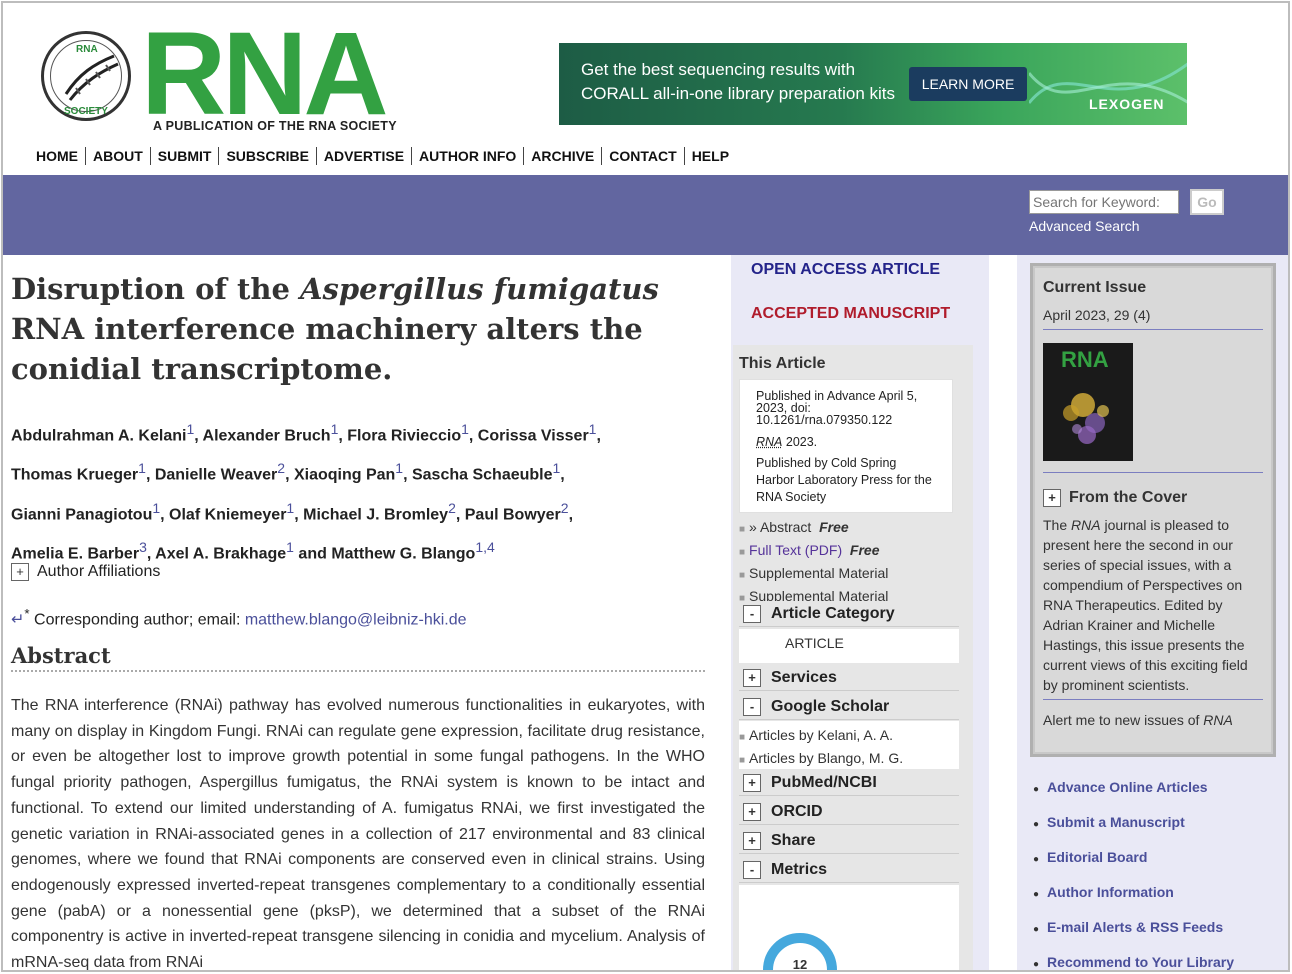 The image size is (1292, 974). I want to click on accepted-manuscript-label: ACCEPTED MANUSCRIPT, so click(851, 313).